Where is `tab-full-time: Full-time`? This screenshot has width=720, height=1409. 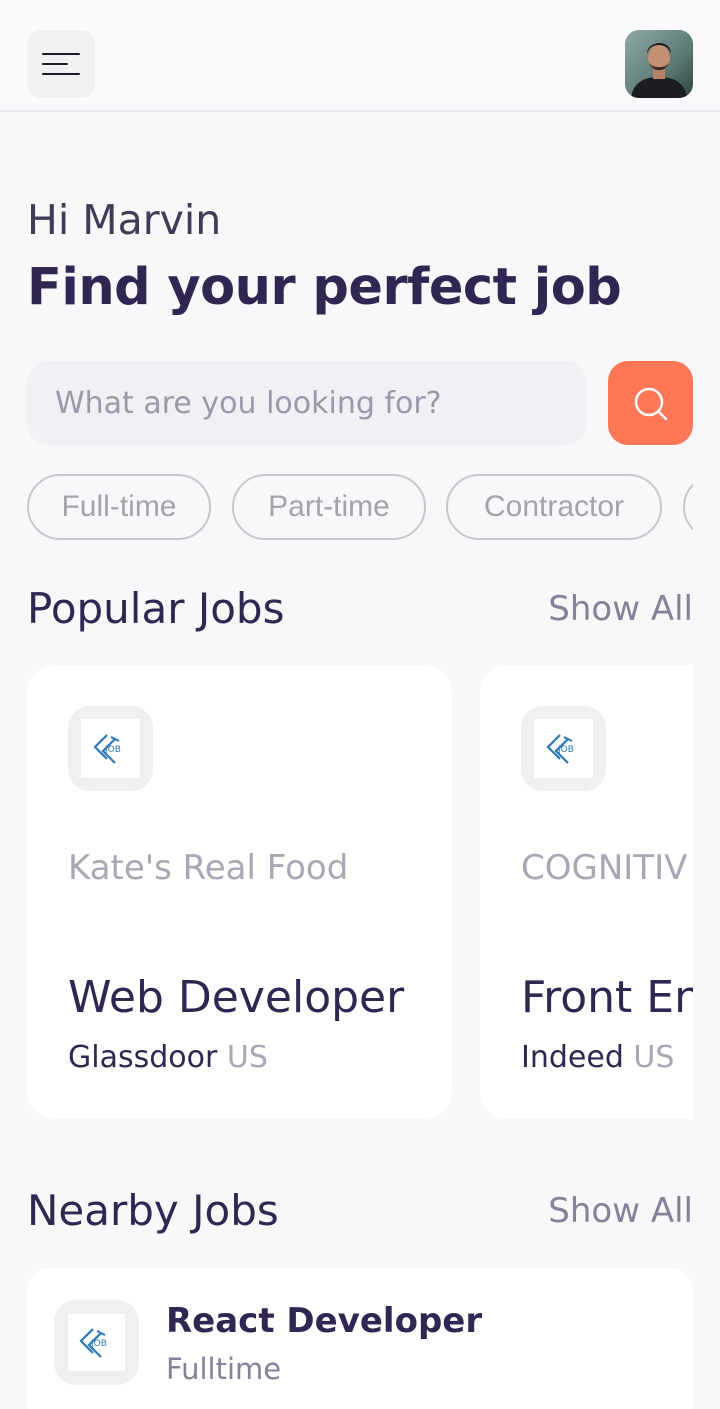 tab-full-time: Full-time is located at coordinates (119, 507).